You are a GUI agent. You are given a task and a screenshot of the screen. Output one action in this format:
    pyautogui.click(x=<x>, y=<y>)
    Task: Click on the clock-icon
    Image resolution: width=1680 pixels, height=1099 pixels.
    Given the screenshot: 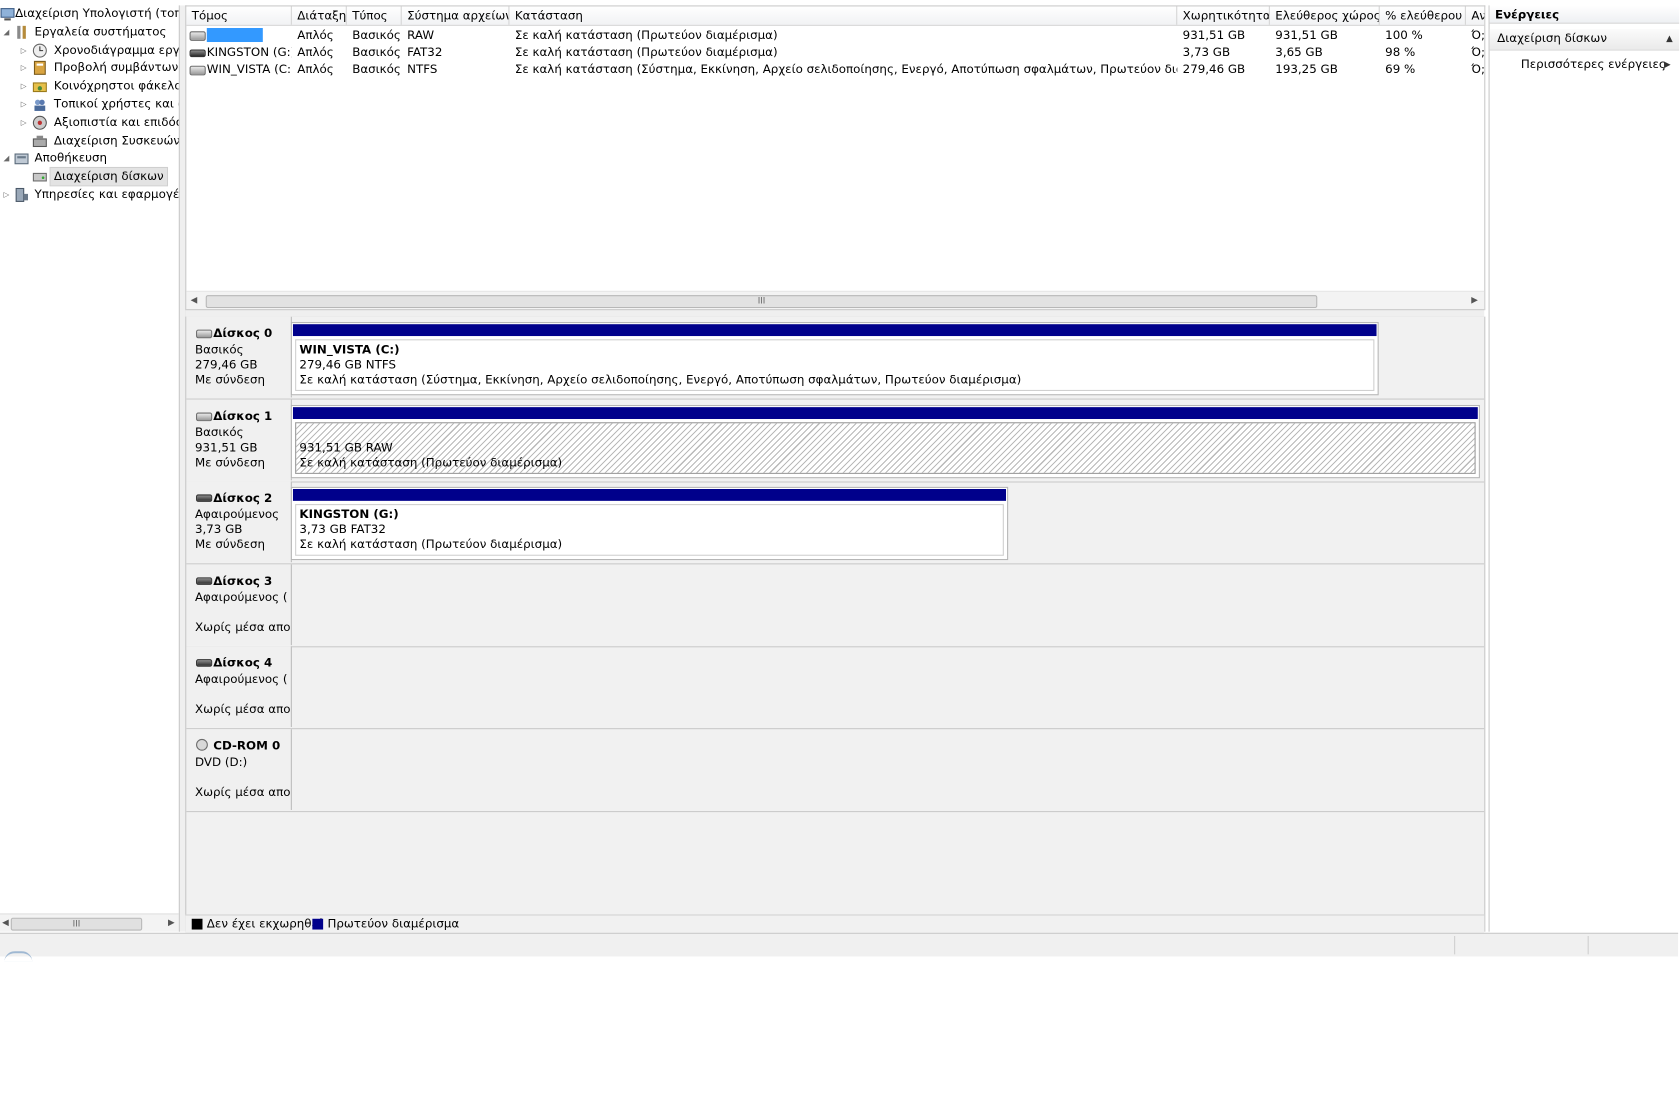 What is the action you would take?
    pyautogui.click(x=39, y=50)
    